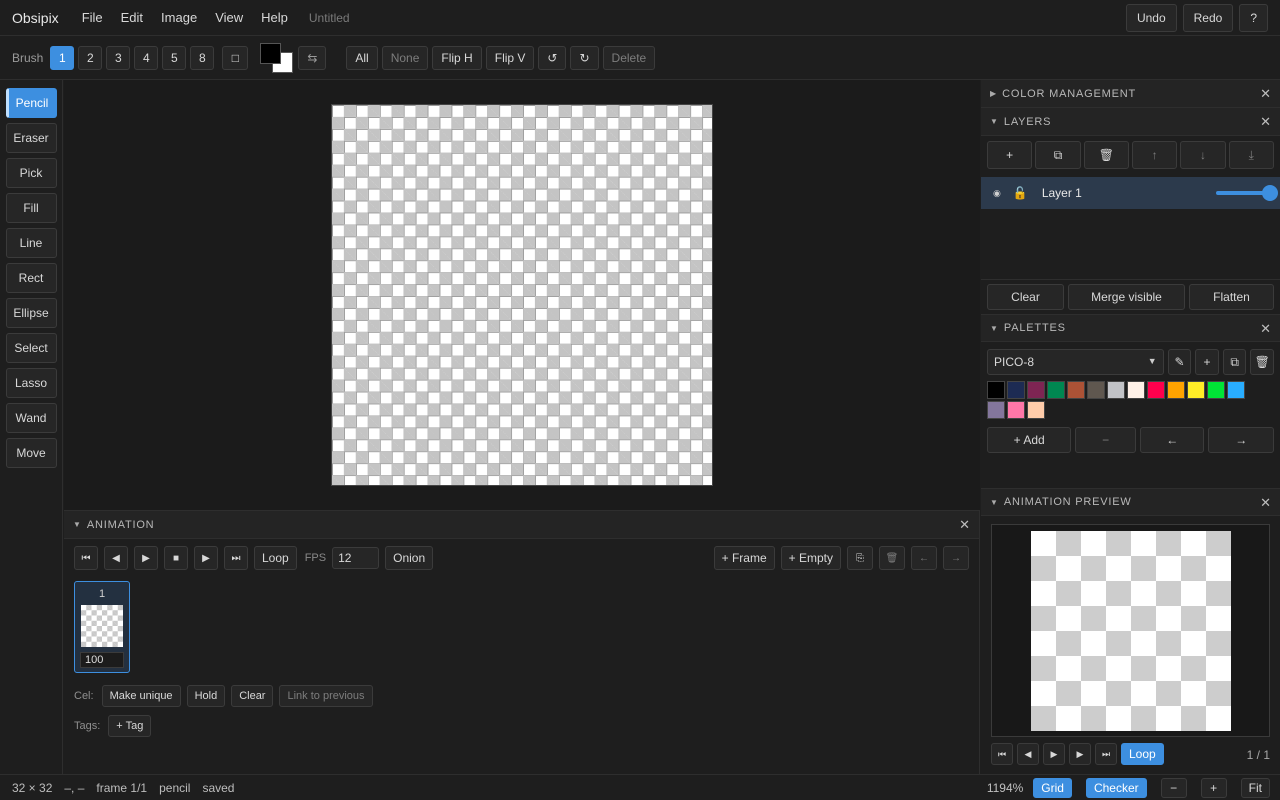 The height and width of the screenshot is (800, 1280). Describe the element at coordinates (141, 696) in the screenshot. I see `make-unique-button: Make unique` at that location.